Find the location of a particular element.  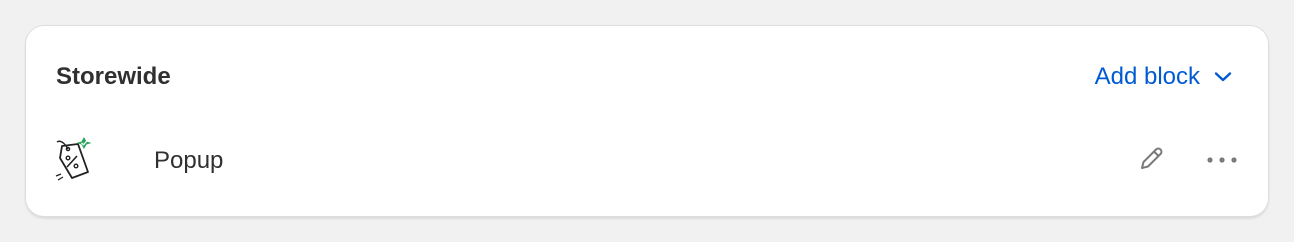

chevron-down-icon is located at coordinates (1223, 77).